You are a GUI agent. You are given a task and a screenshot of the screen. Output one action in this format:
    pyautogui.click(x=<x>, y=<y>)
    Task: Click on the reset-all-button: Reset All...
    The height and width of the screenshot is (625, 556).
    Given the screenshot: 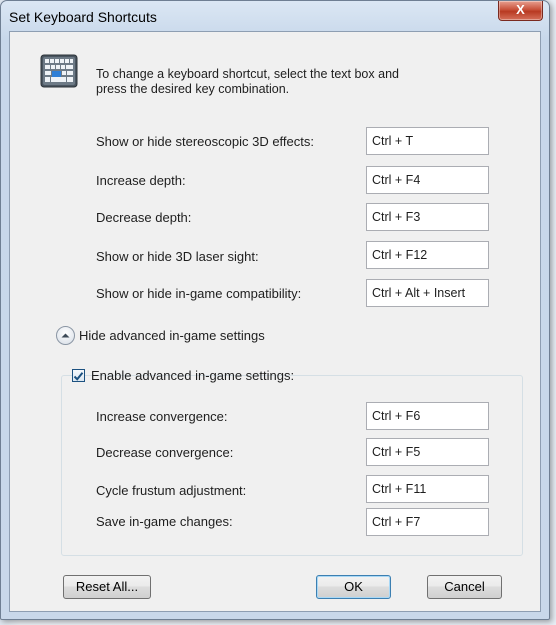 What is the action you would take?
    pyautogui.click(x=107, y=587)
    